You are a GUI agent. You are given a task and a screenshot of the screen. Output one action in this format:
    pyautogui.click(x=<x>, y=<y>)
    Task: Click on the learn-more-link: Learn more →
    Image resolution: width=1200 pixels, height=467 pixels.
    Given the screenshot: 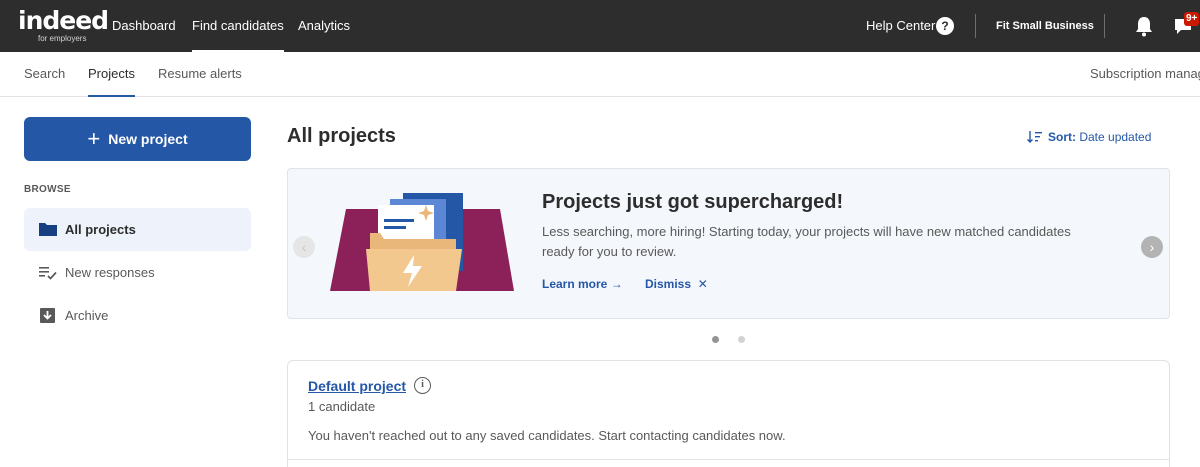 What is the action you would take?
    pyautogui.click(x=582, y=284)
    